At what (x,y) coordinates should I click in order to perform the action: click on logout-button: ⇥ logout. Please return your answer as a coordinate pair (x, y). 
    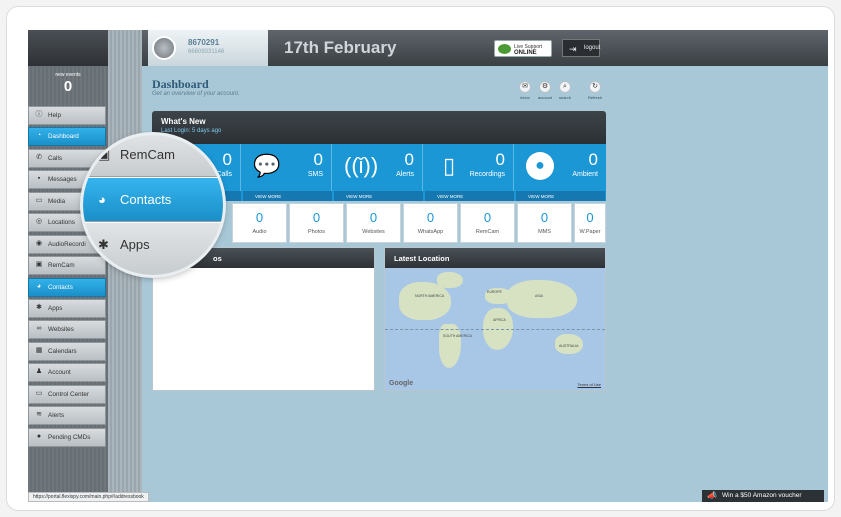
    Looking at the image, I should click on (581, 48).